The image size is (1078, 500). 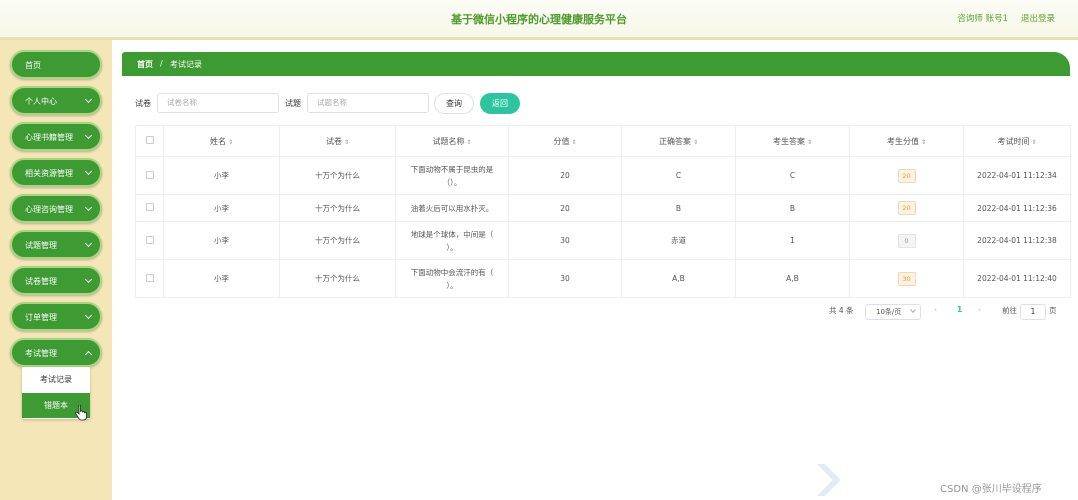 I want to click on query-button: 查询, so click(x=454, y=103).